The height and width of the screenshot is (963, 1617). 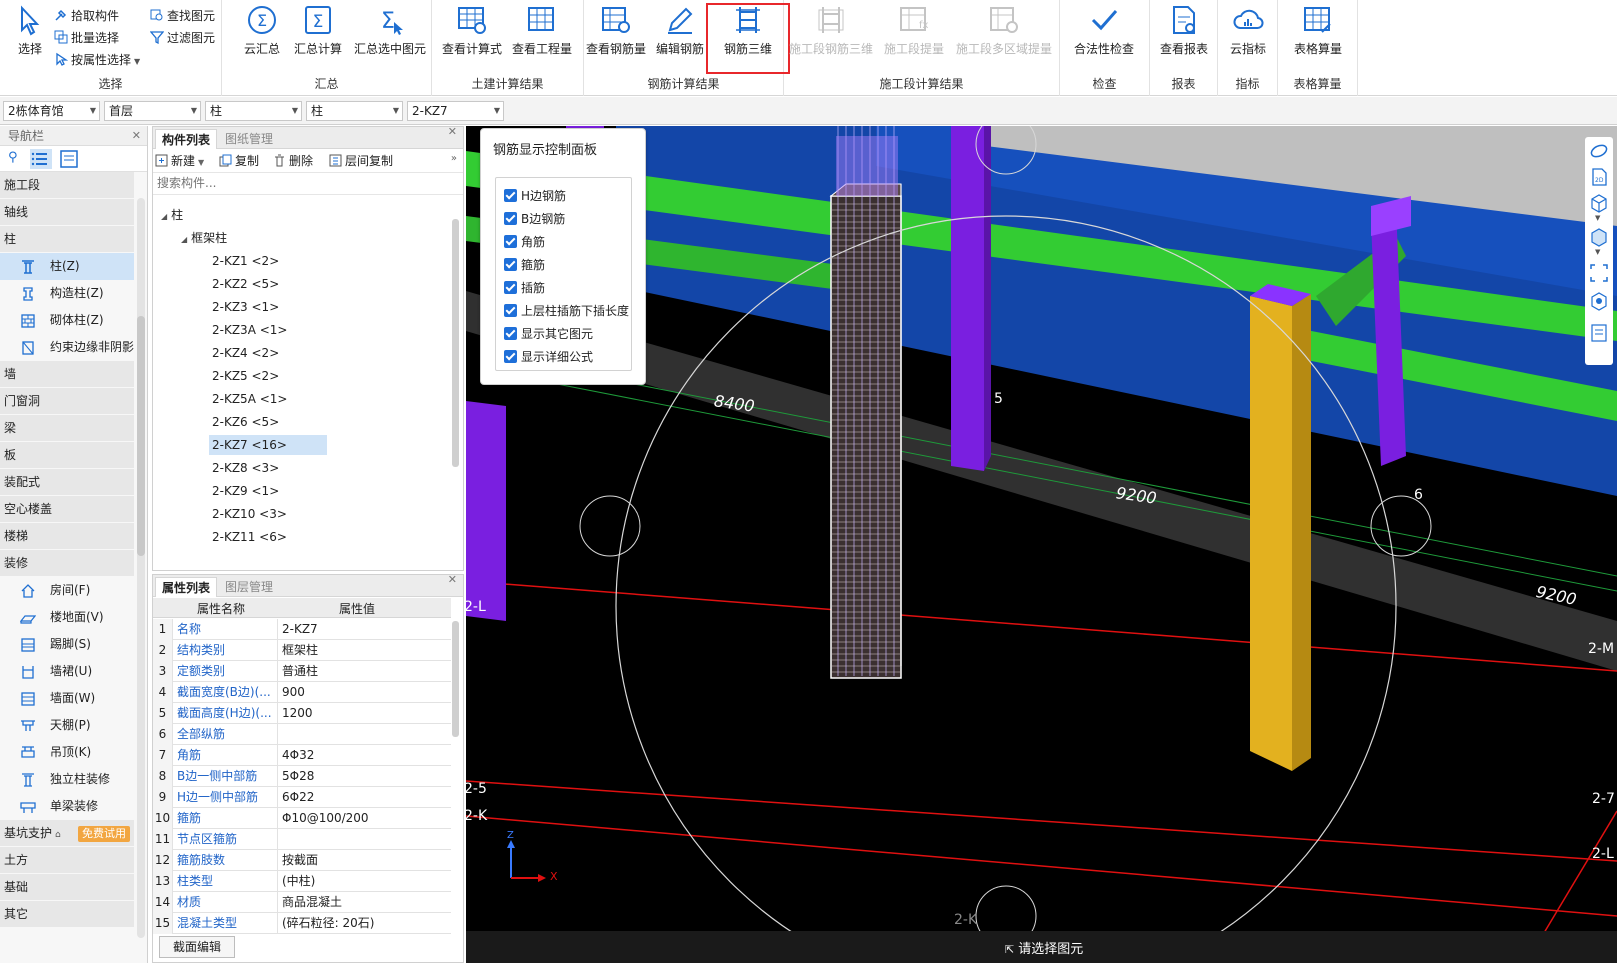 I want to click on property-row: 12 箍筋肢数 按截面, so click(x=302, y=860).